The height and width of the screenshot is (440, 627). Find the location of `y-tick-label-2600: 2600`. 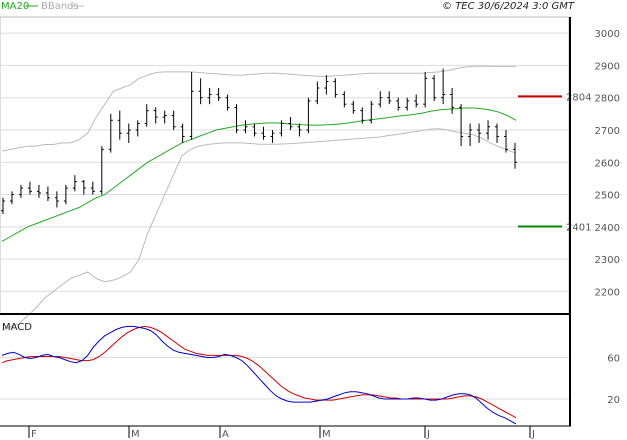

y-tick-label-2600: 2600 is located at coordinates (607, 163).